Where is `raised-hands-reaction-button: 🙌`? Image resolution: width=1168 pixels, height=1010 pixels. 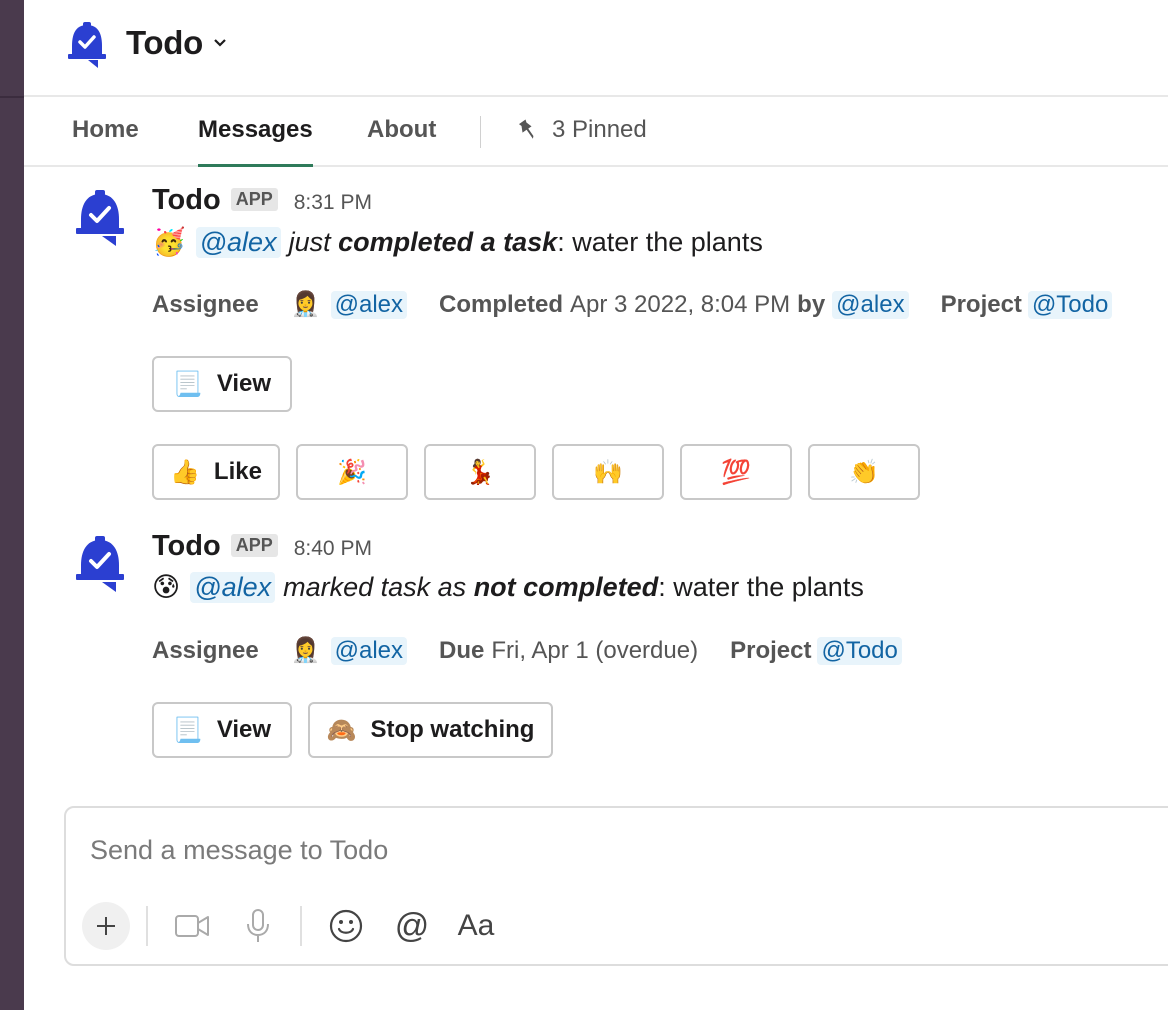 raised-hands-reaction-button: 🙌 is located at coordinates (608, 472).